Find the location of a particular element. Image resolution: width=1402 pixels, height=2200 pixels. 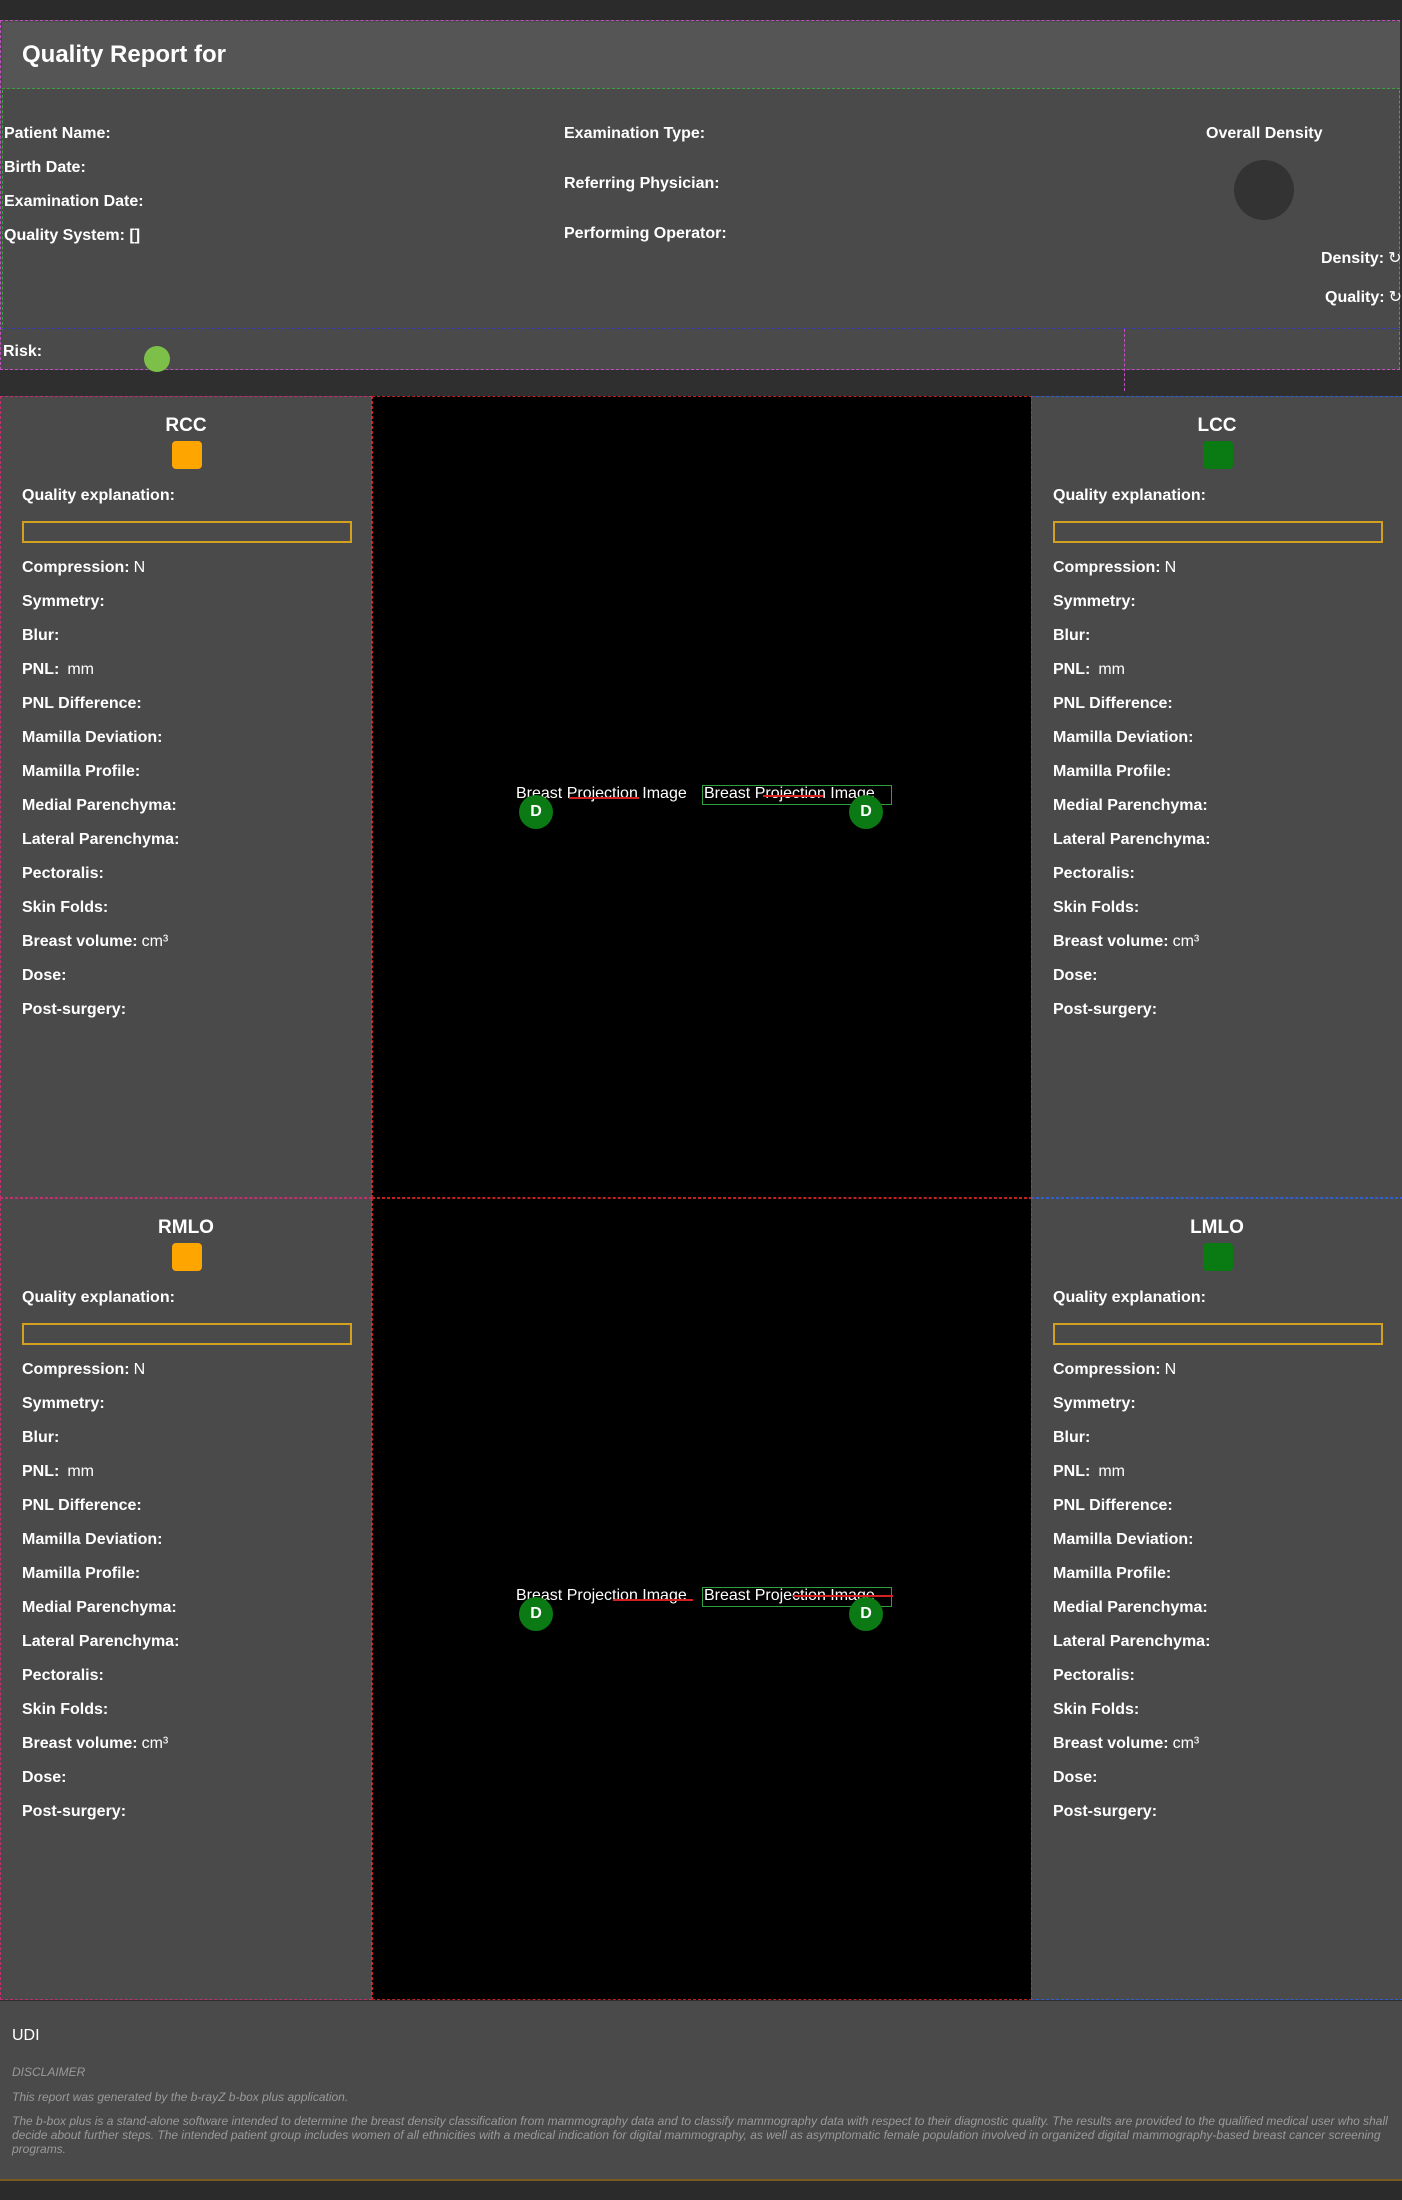

view-title-lmlo: LMLO is located at coordinates (1217, 1227).